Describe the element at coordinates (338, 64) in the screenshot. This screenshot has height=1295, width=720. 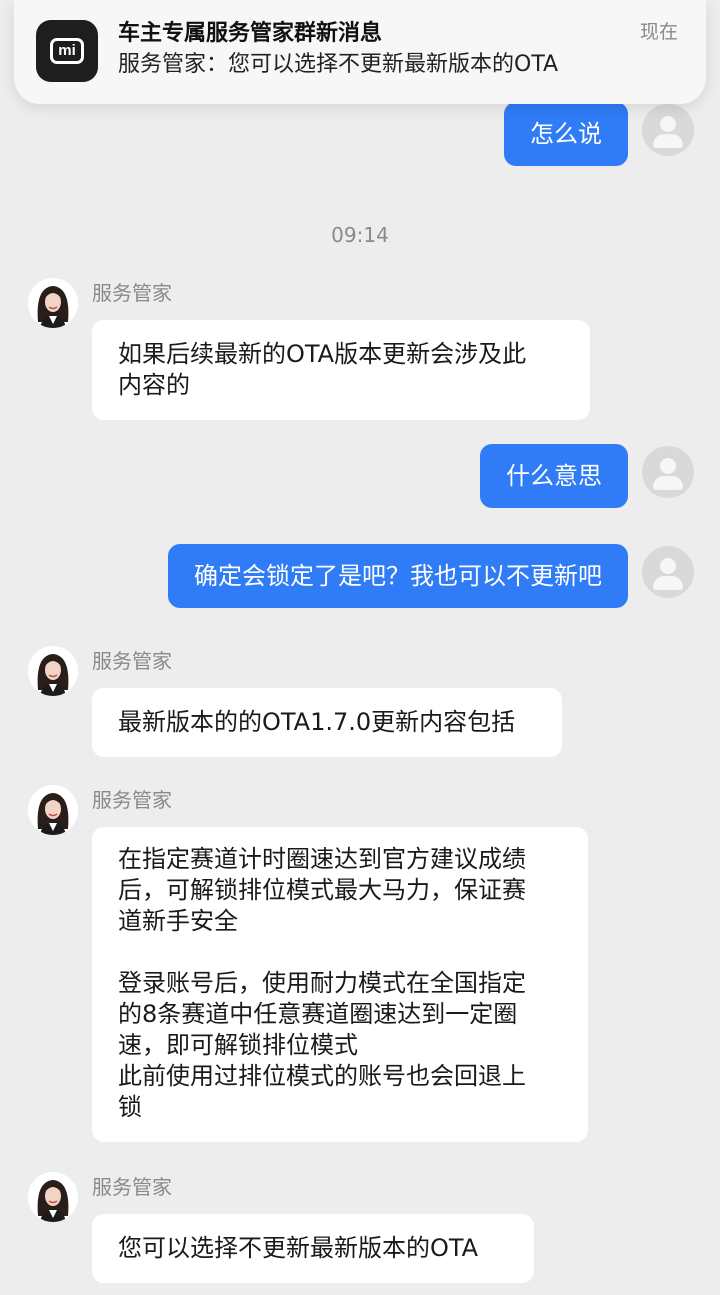
I see `notification-body: 服务管家：您可以选择不更新最新版本的OTA` at that location.